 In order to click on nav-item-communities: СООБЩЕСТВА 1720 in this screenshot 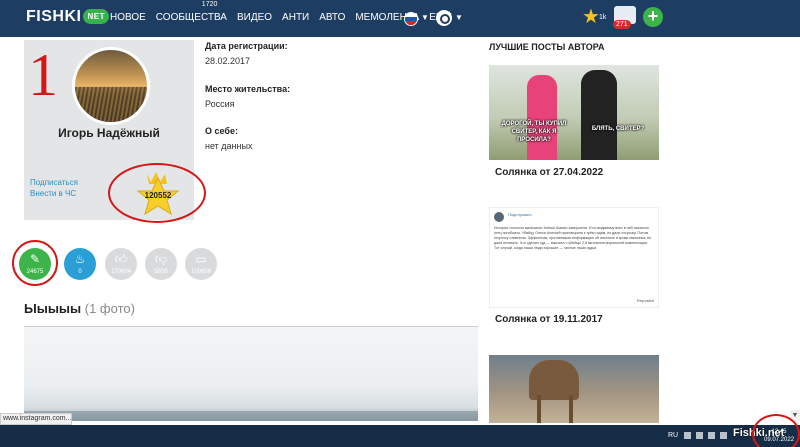, I will do `click(191, 12)`.